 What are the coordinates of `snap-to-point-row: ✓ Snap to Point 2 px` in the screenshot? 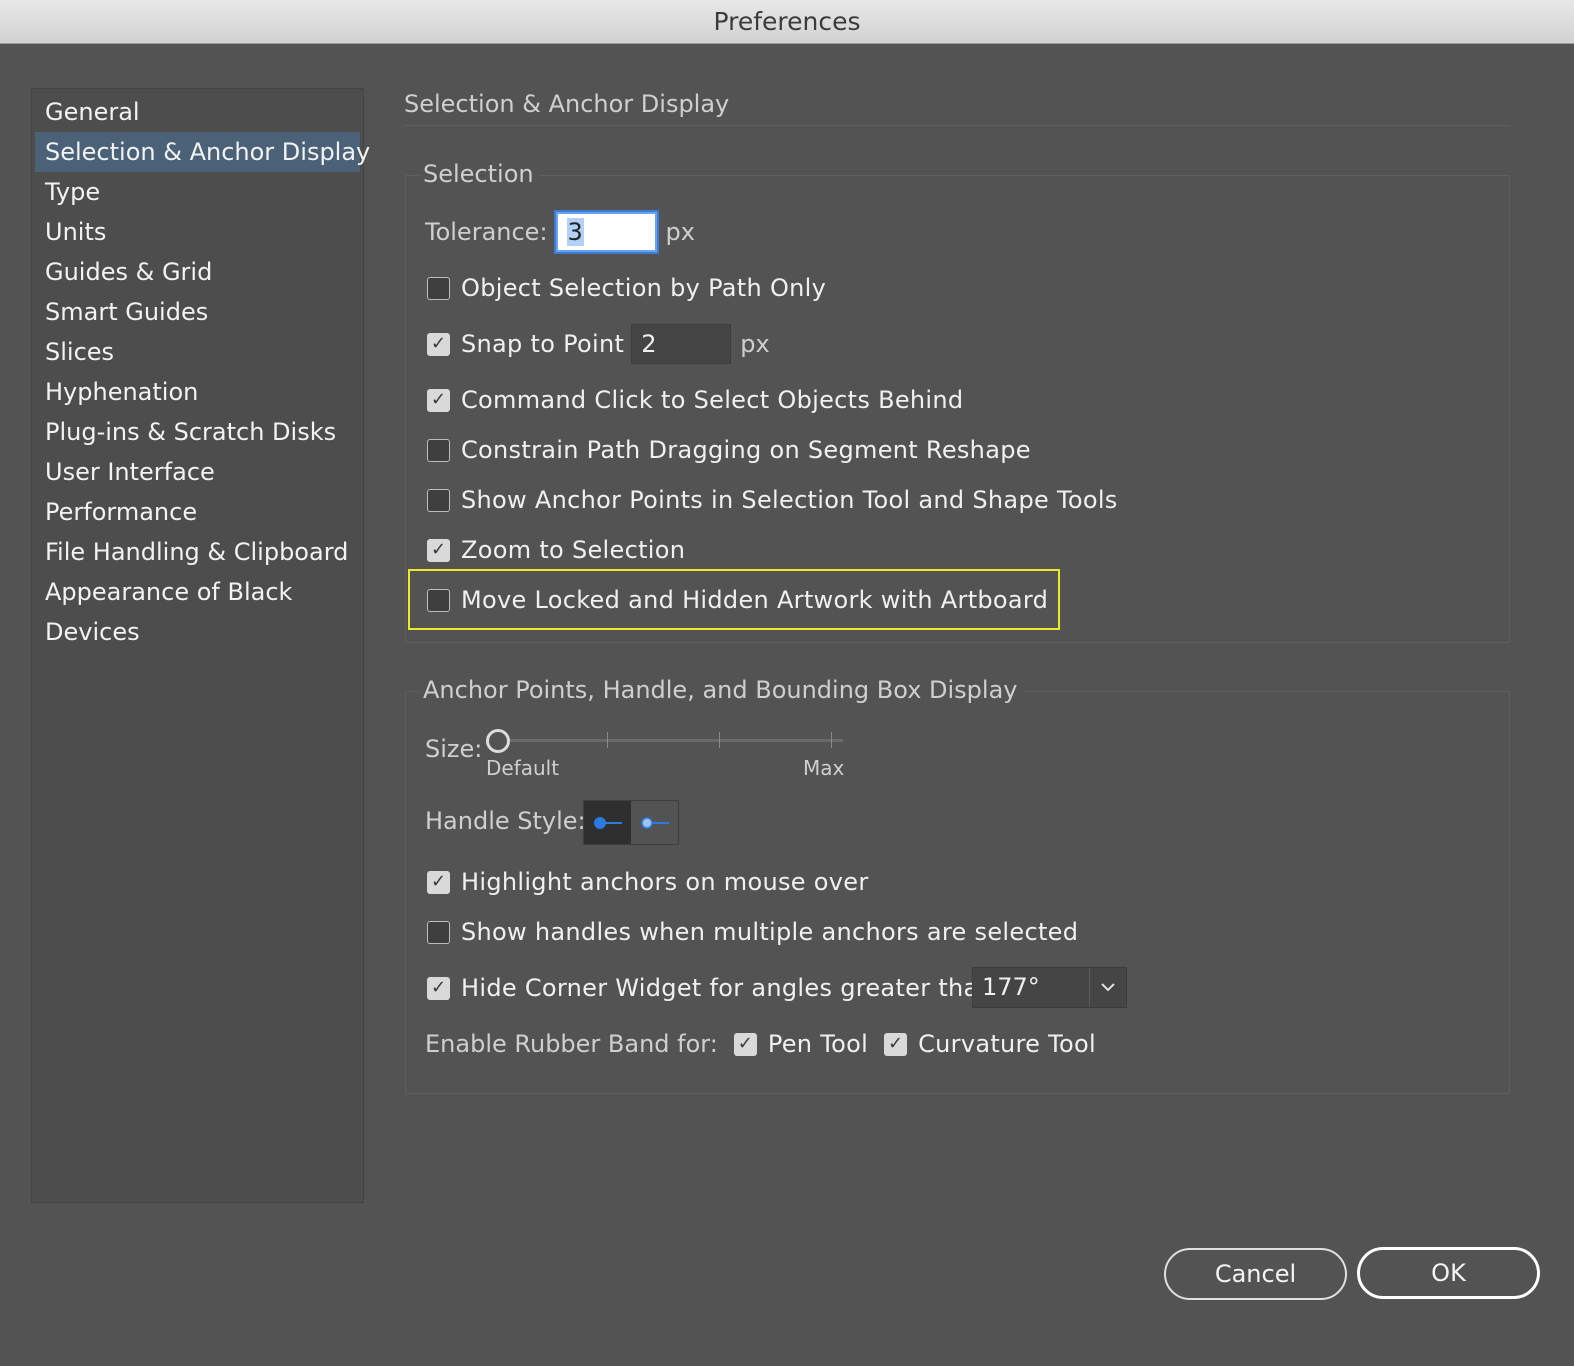 It's located at (598, 344).